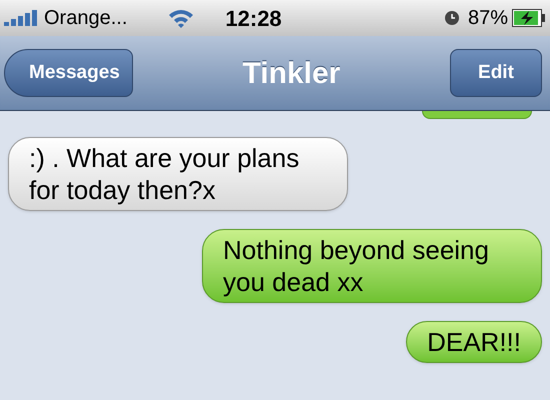 The height and width of the screenshot is (400, 550). I want to click on back-button: Messages, so click(68, 73).